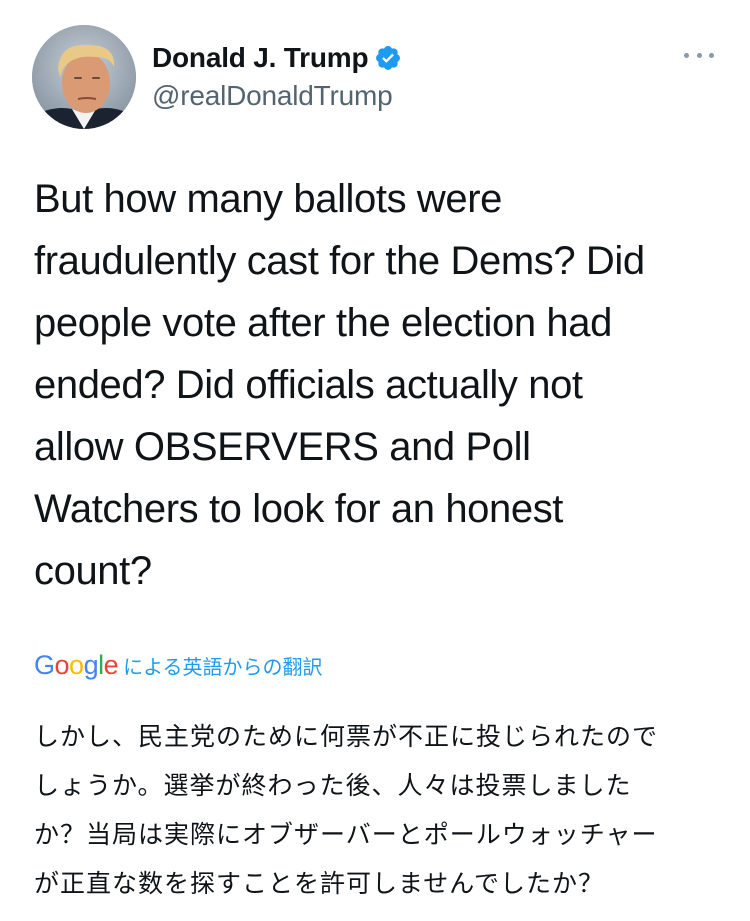 The height and width of the screenshot is (921, 750). I want to click on tweet-line: ended? Did officials actually not, so click(308, 385).